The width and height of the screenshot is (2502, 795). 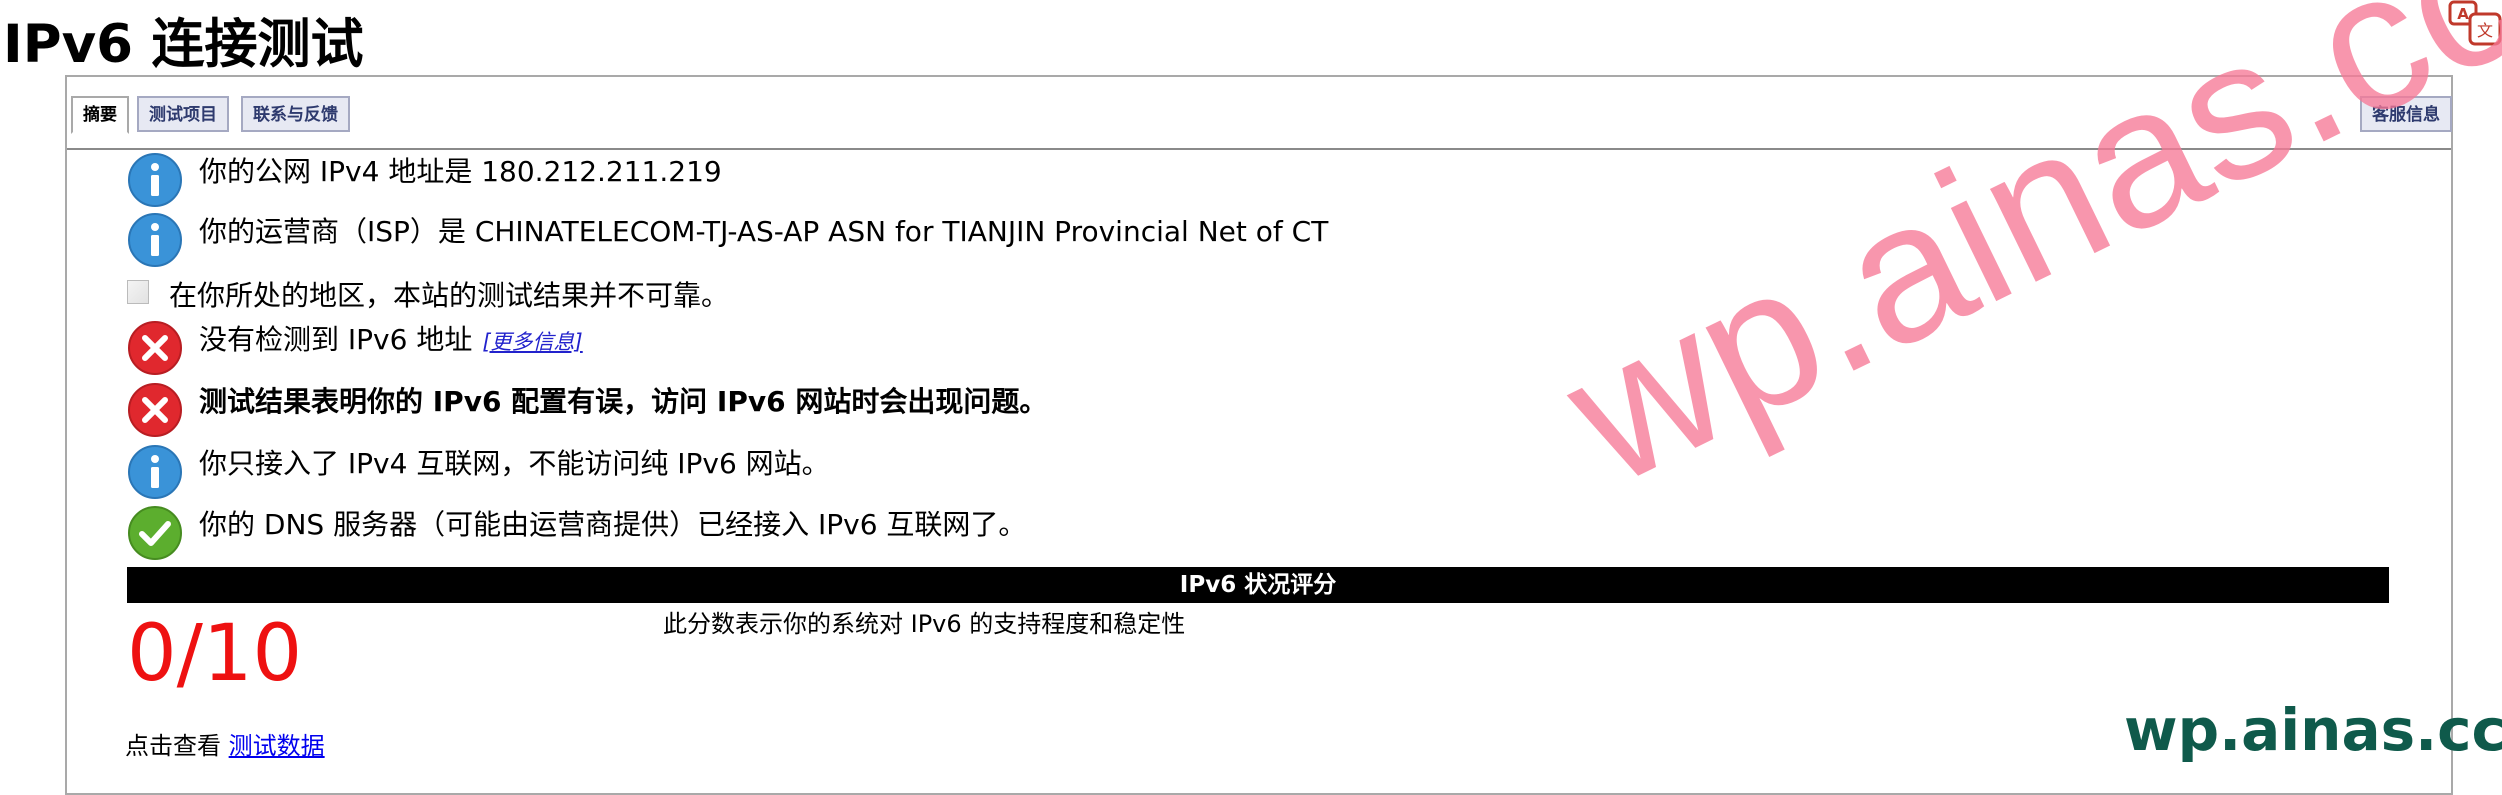 What do you see at coordinates (155, 533) in the screenshot?
I see `check-icon` at bounding box center [155, 533].